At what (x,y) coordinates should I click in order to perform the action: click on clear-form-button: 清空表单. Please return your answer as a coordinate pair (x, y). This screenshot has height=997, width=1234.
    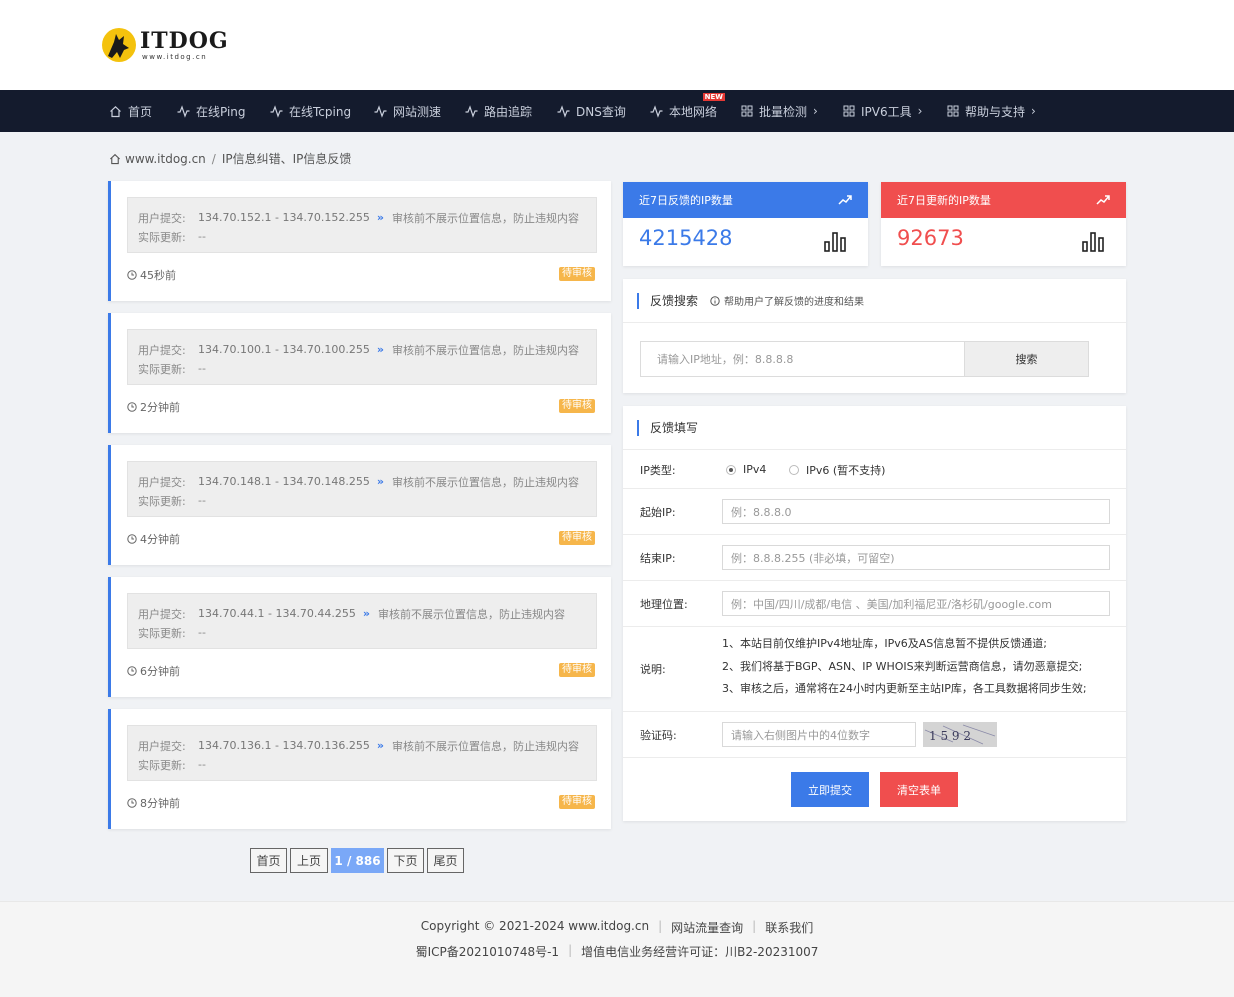
    Looking at the image, I should click on (919, 789).